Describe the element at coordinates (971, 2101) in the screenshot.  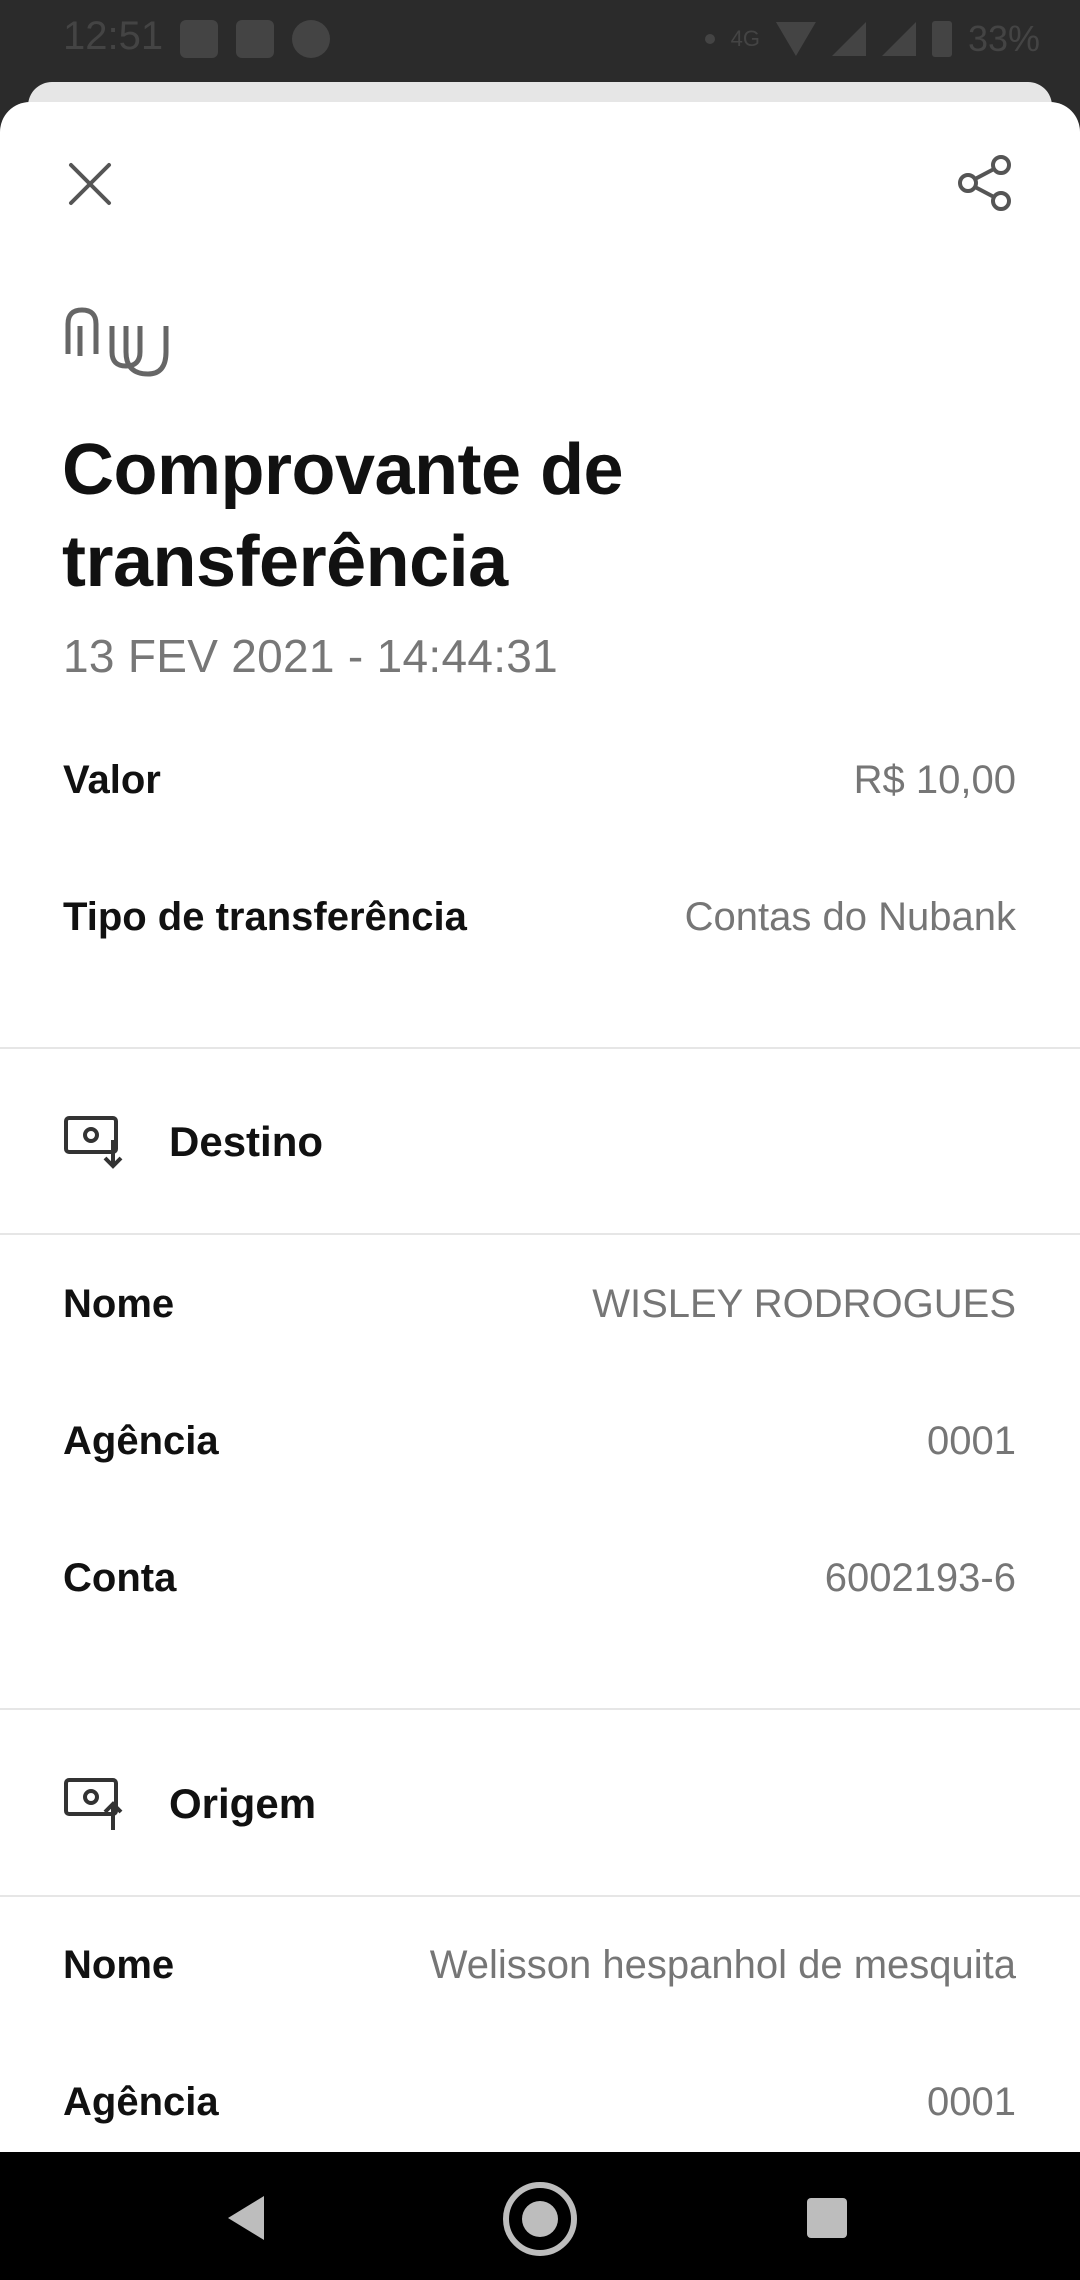
I see `origin-agency-value: 0001` at that location.